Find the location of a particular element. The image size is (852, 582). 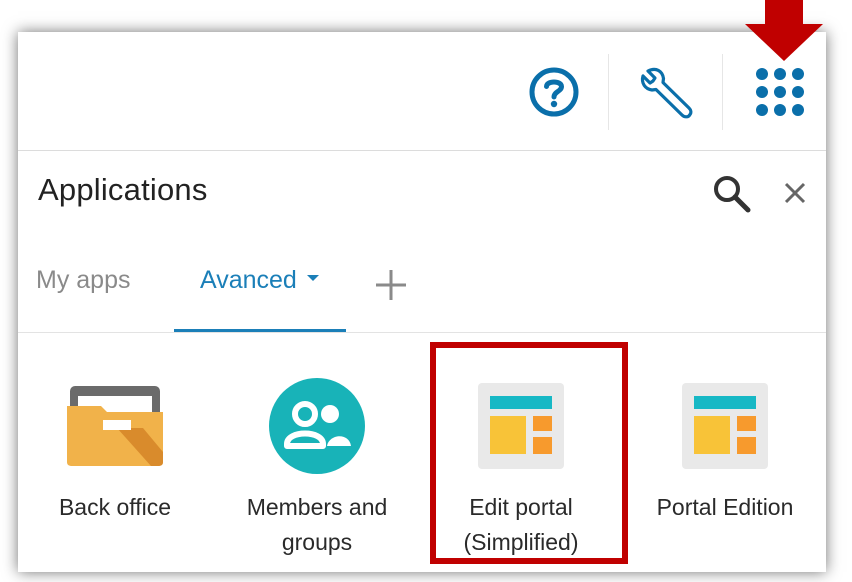

close-icon is located at coordinates (795, 193).